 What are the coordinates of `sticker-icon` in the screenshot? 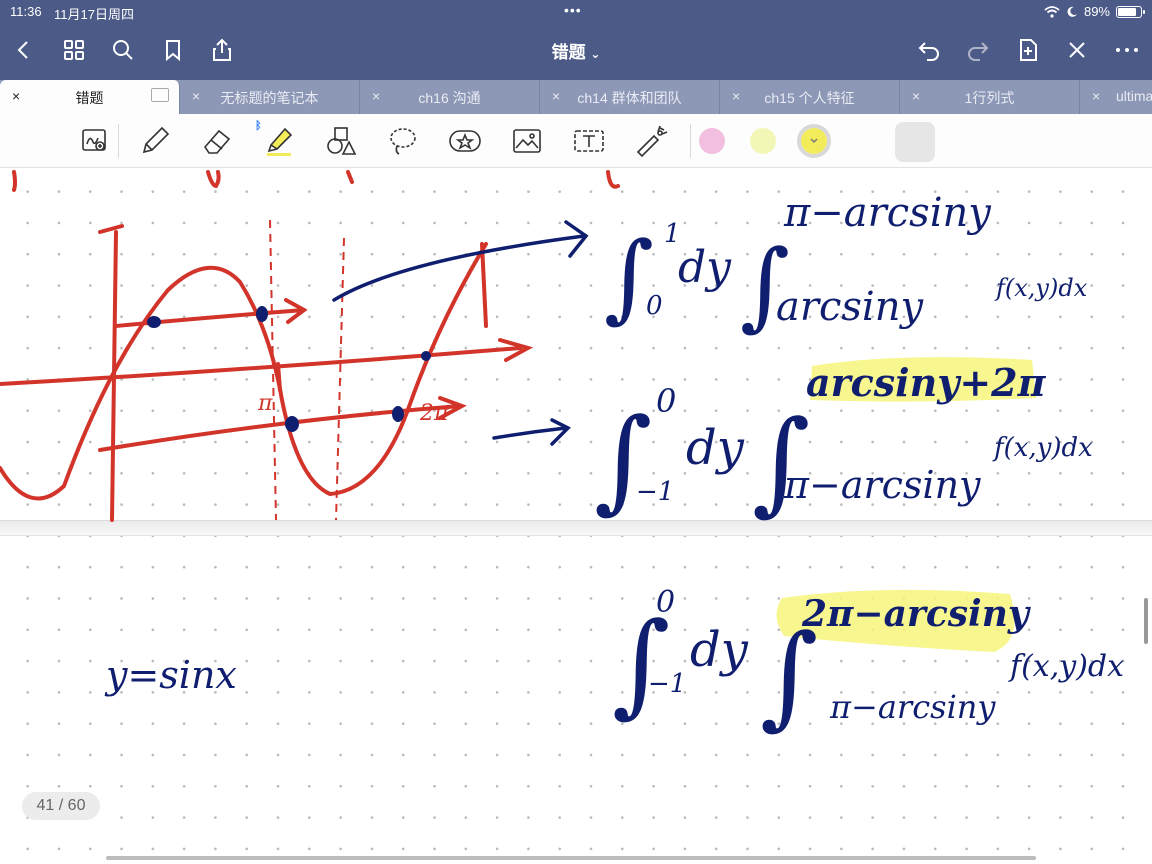 It's located at (465, 141).